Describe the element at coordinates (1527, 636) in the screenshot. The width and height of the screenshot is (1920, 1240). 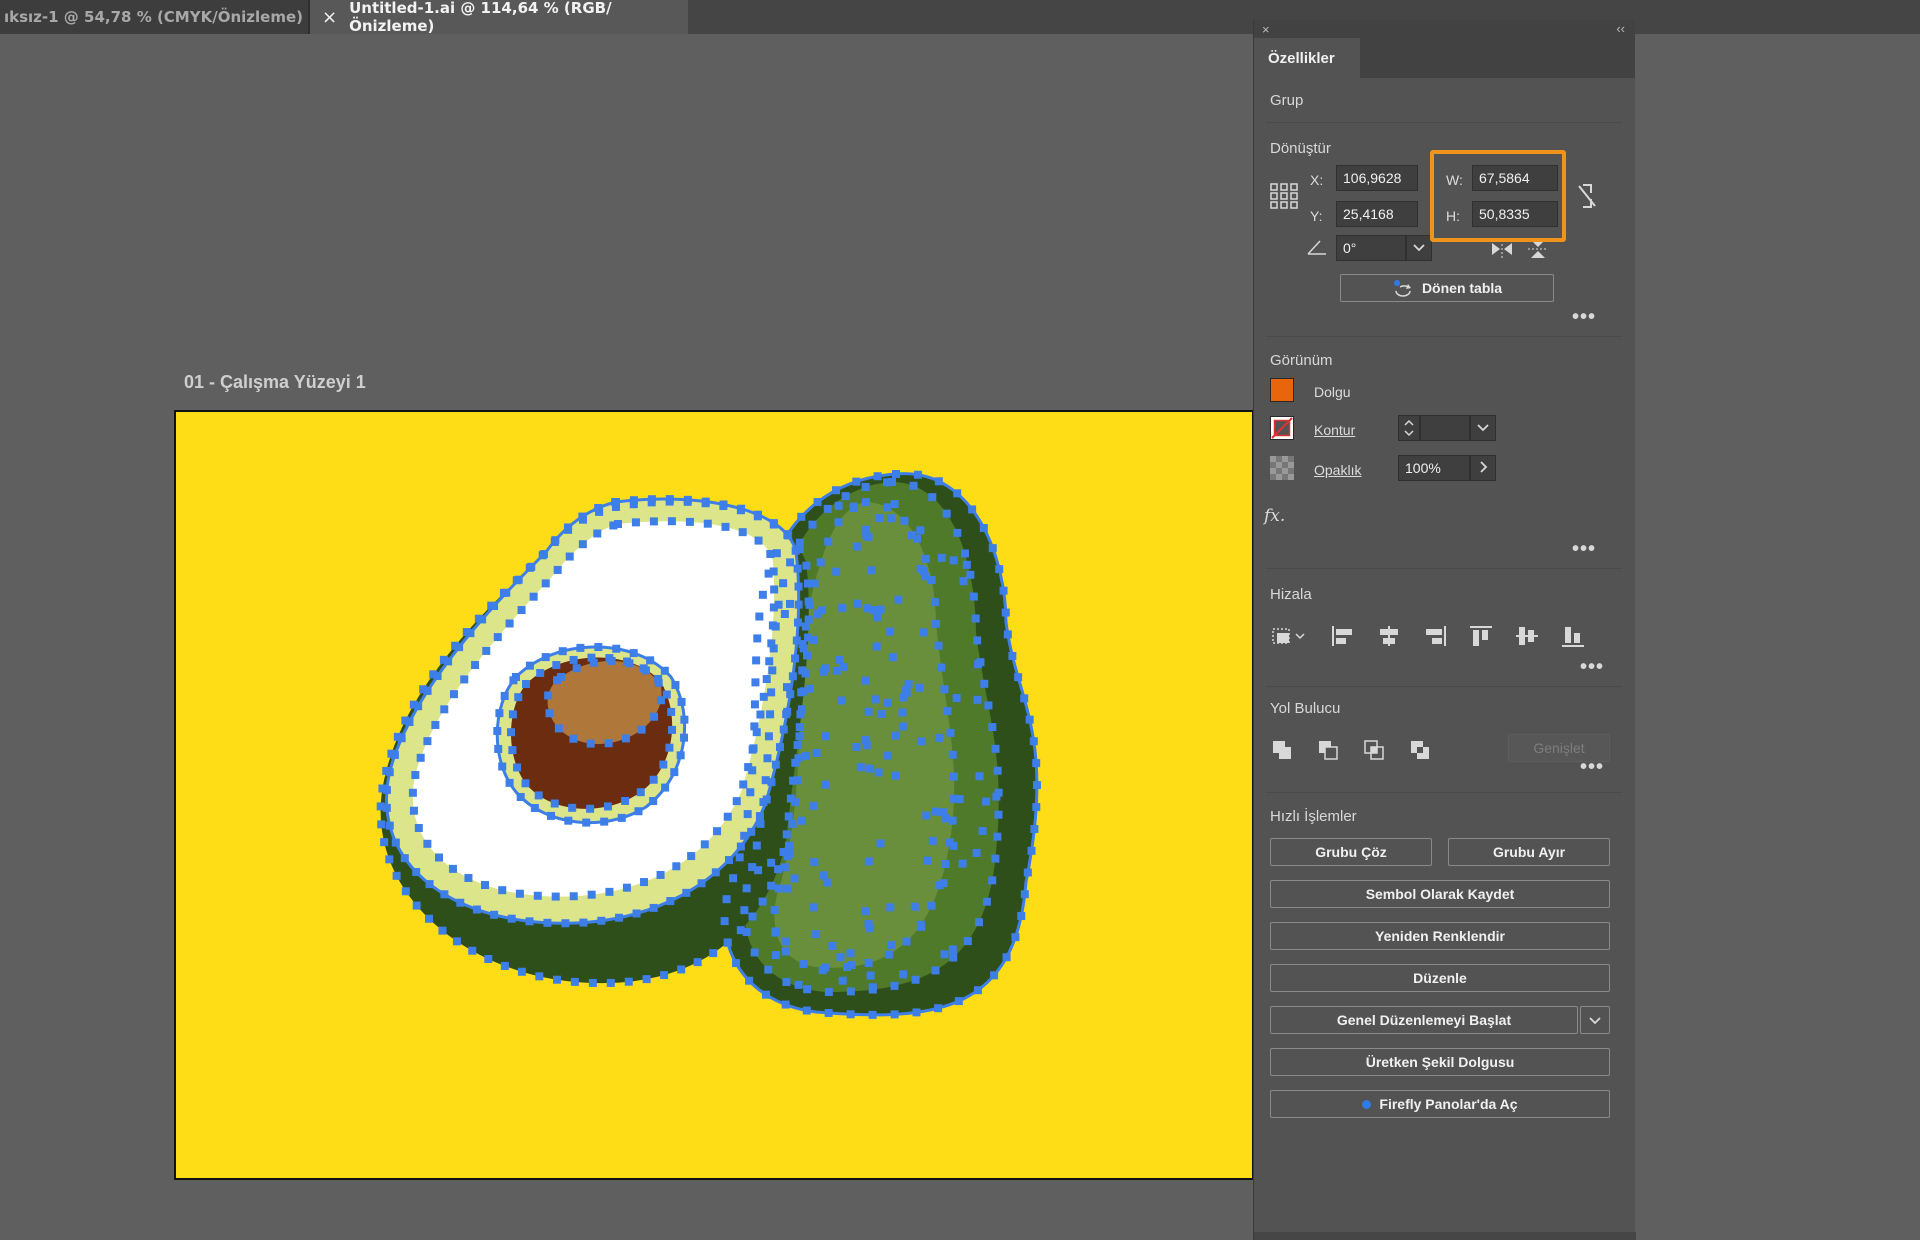
I see `align-vertical-center-icon` at that location.